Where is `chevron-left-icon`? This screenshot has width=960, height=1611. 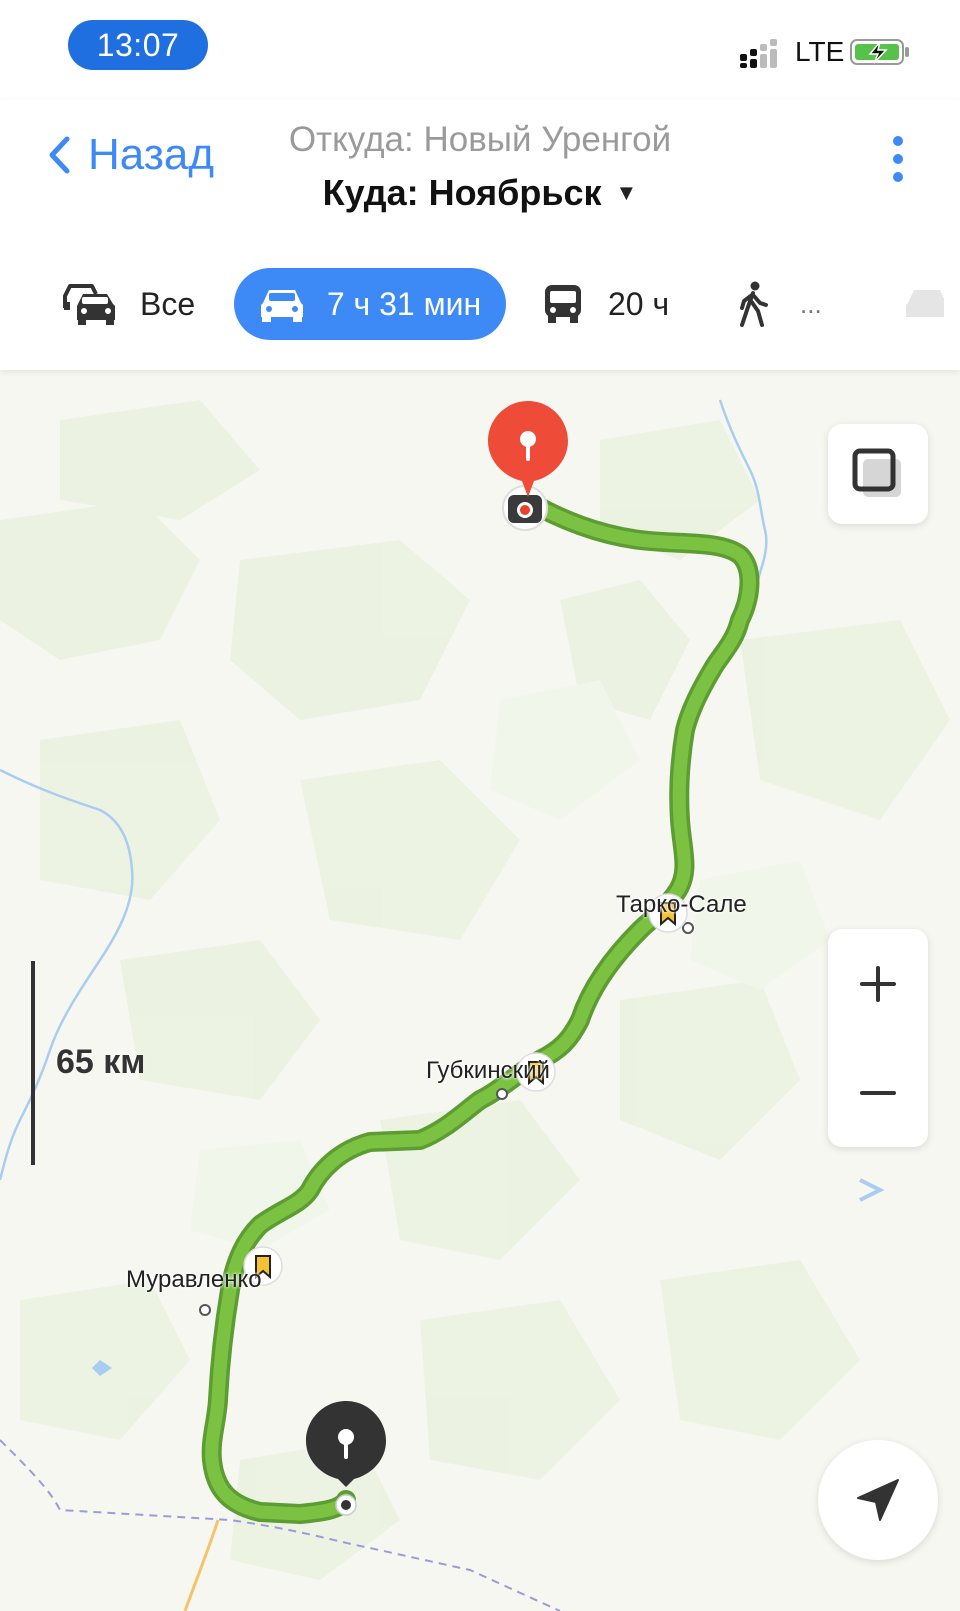 chevron-left-icon is located at coordinates (59, 155).